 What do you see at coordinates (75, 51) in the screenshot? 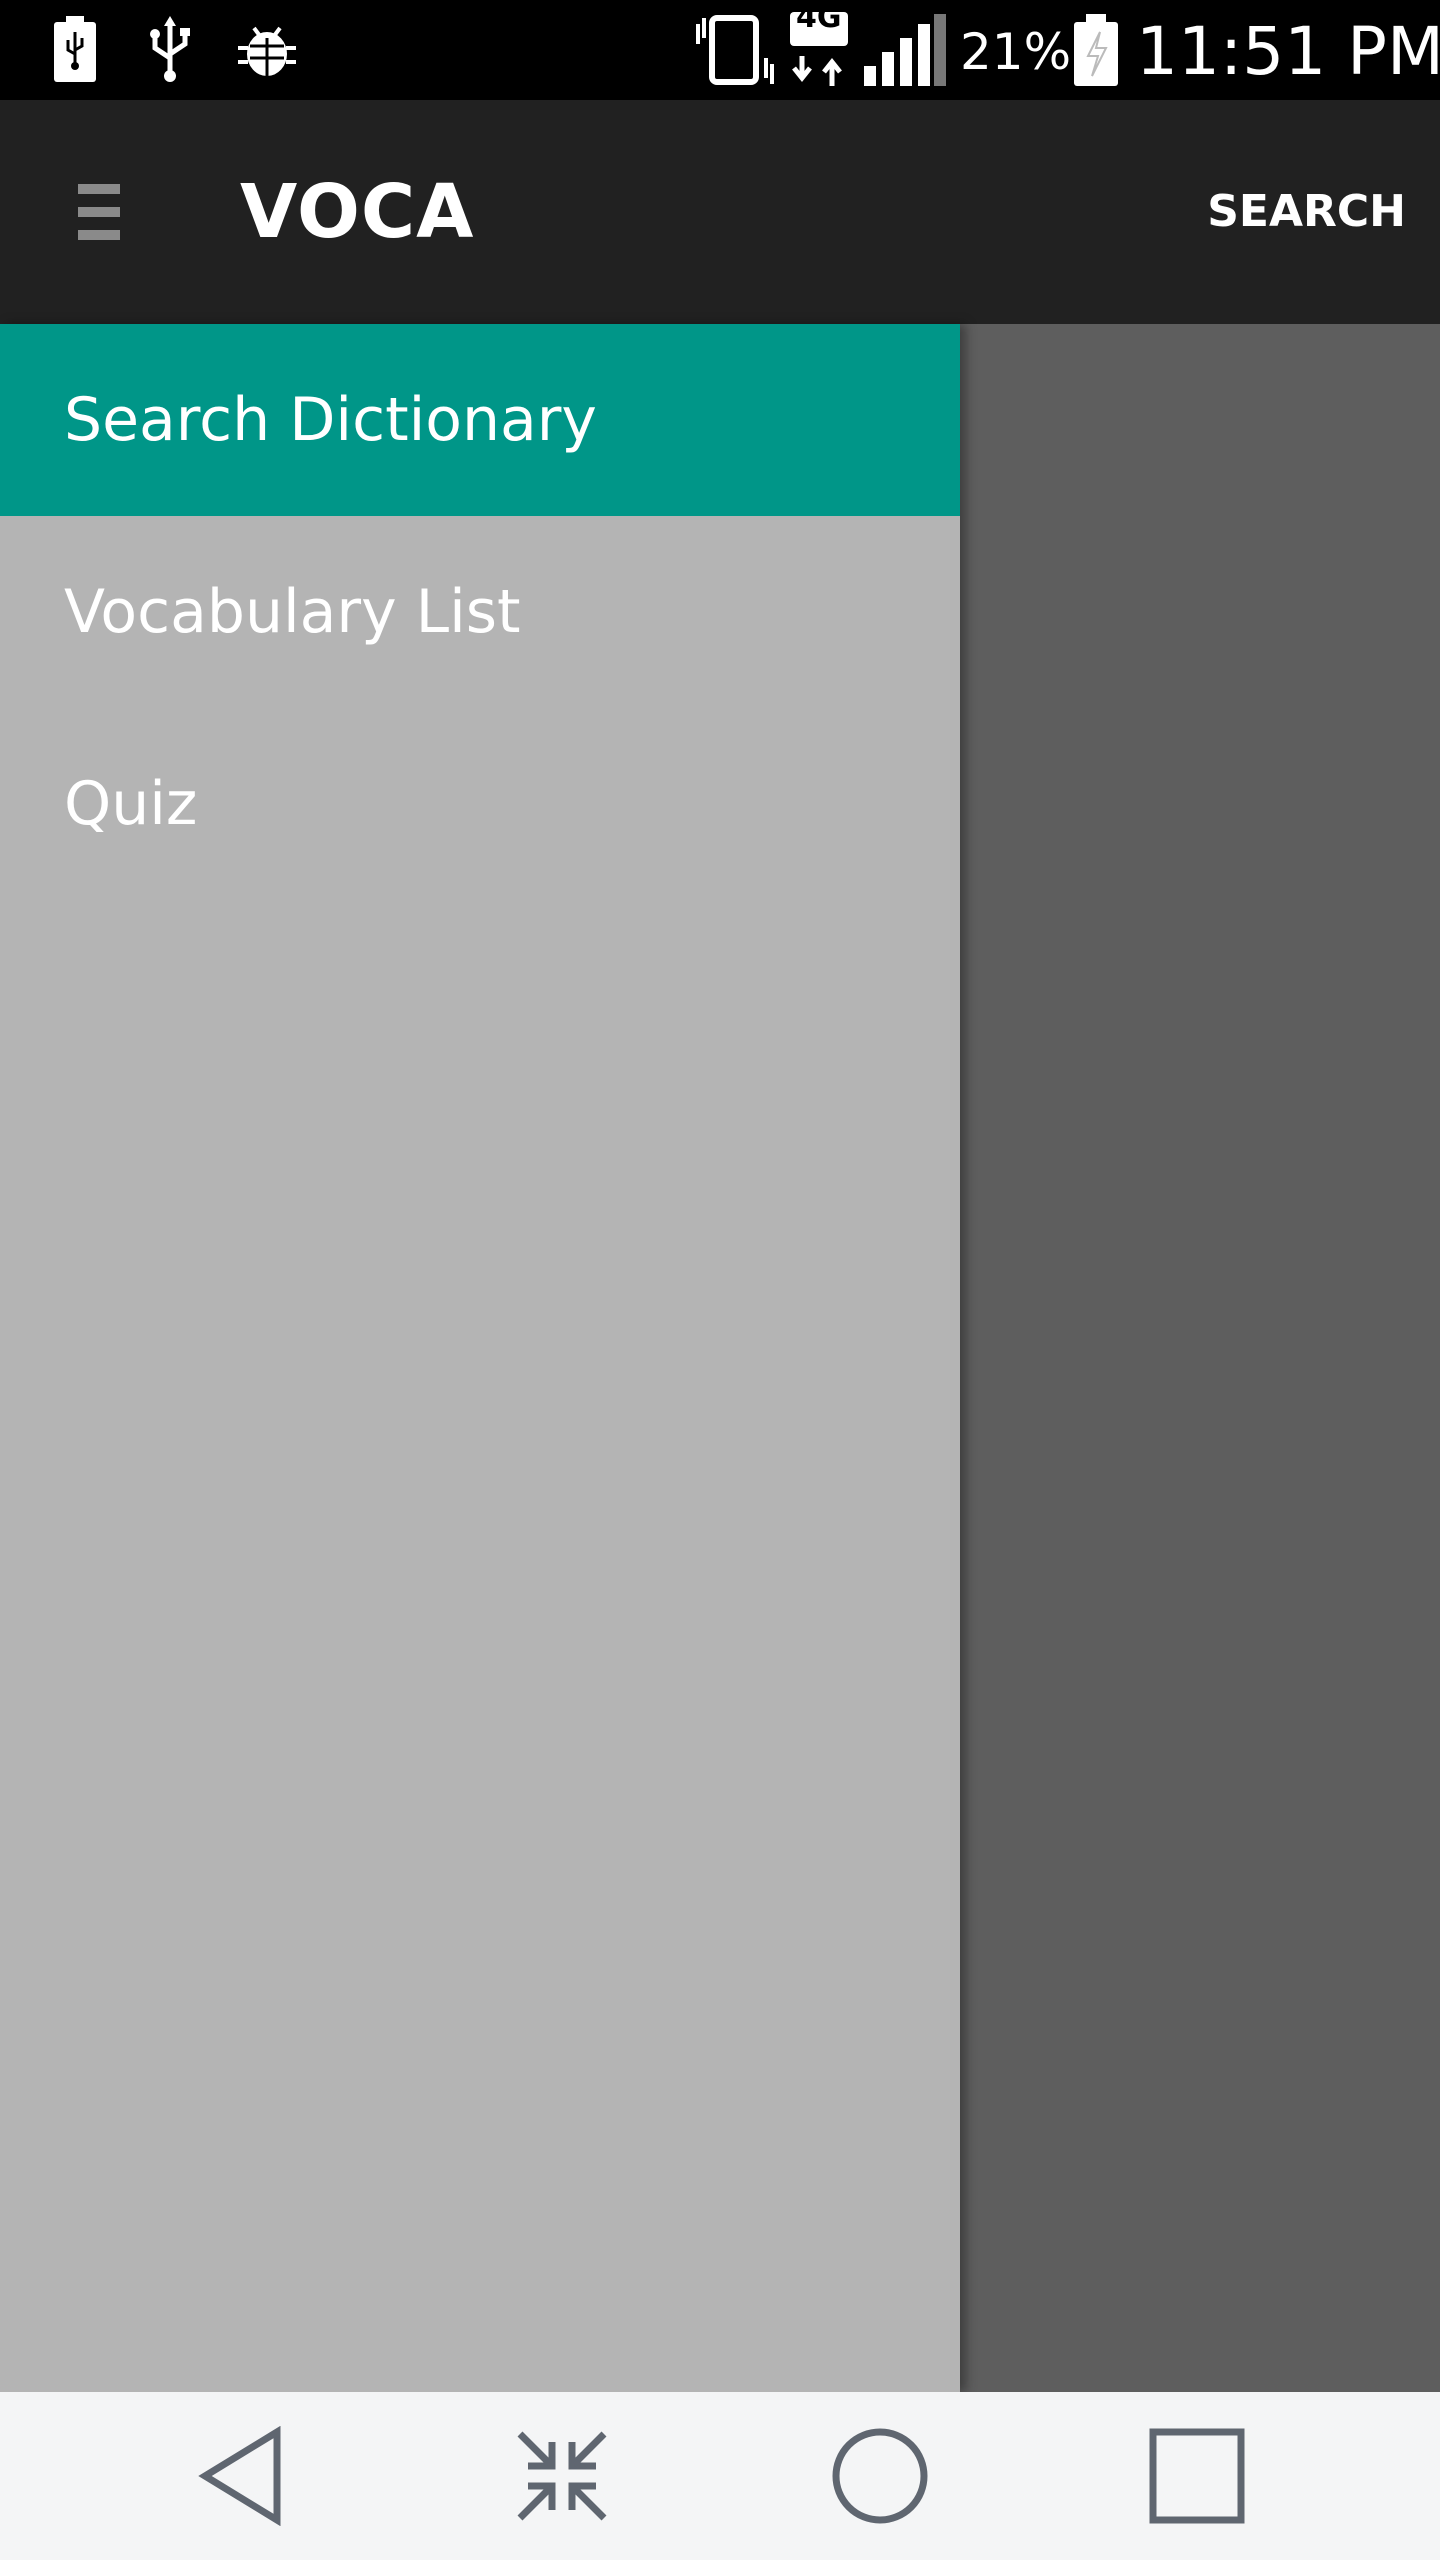
I see `battery-charging-icon` at bounding box center [75, 51].